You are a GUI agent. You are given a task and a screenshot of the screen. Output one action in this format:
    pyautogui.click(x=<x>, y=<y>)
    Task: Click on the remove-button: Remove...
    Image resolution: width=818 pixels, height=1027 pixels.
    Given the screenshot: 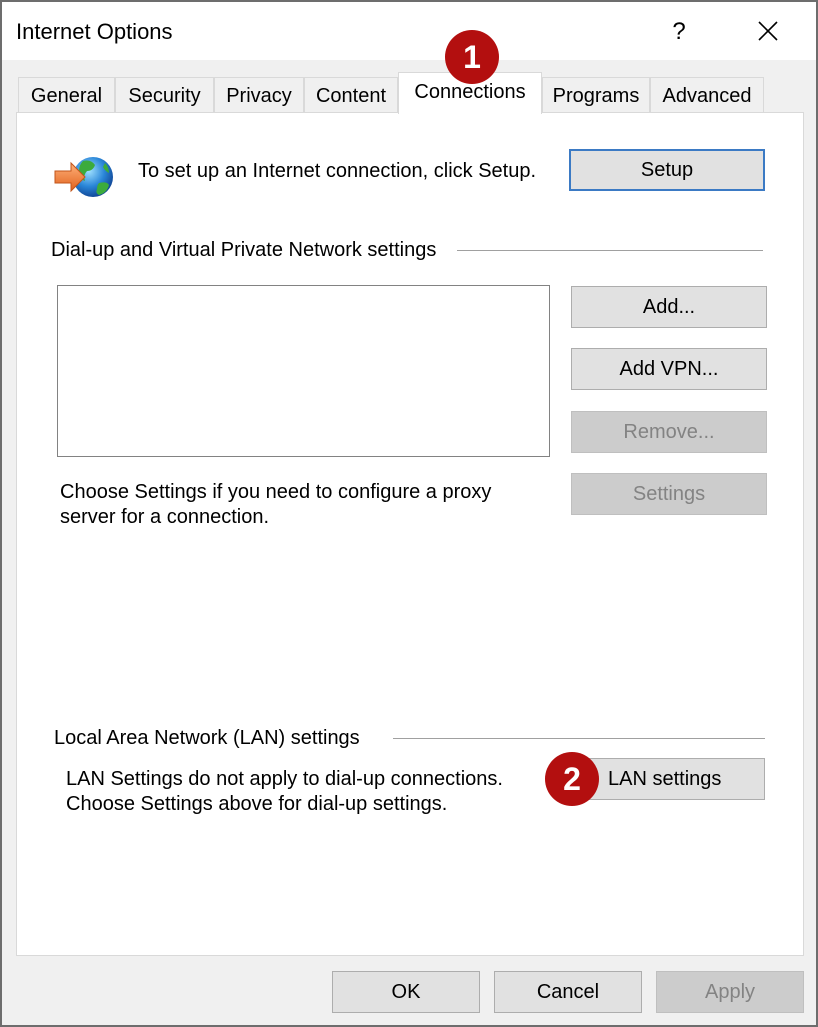 What is the action you would take?
    pyautogui.click(x=669, y=432)
    